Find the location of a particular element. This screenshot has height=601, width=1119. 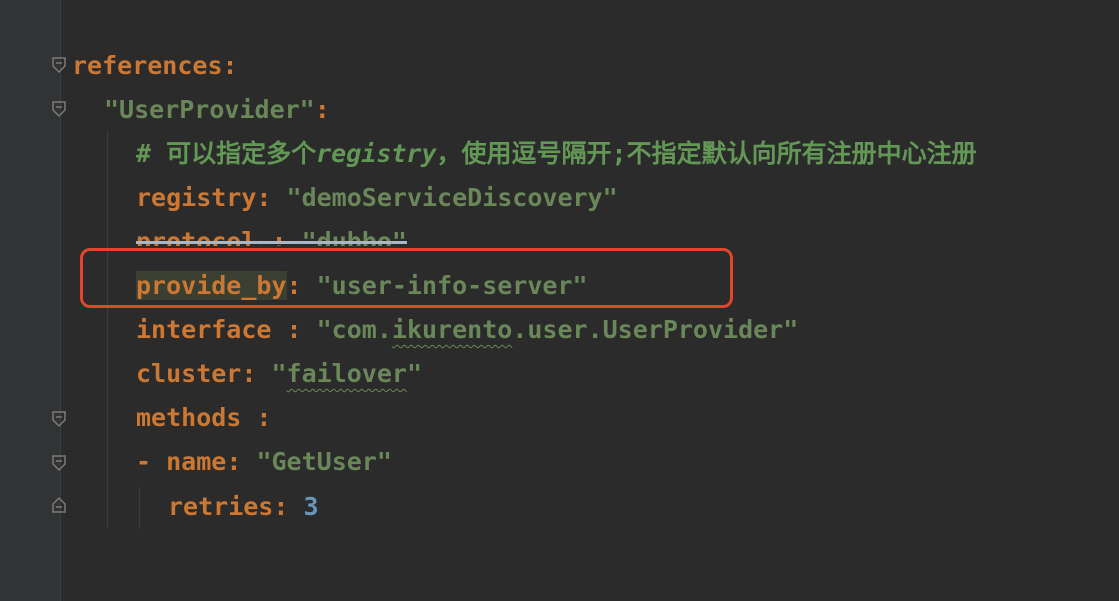

code-line-3-comment: # 可以指定多个registry，使用逗号隔开;不指定默认向所有注册中心注册 is located at coordinates (556, 154).